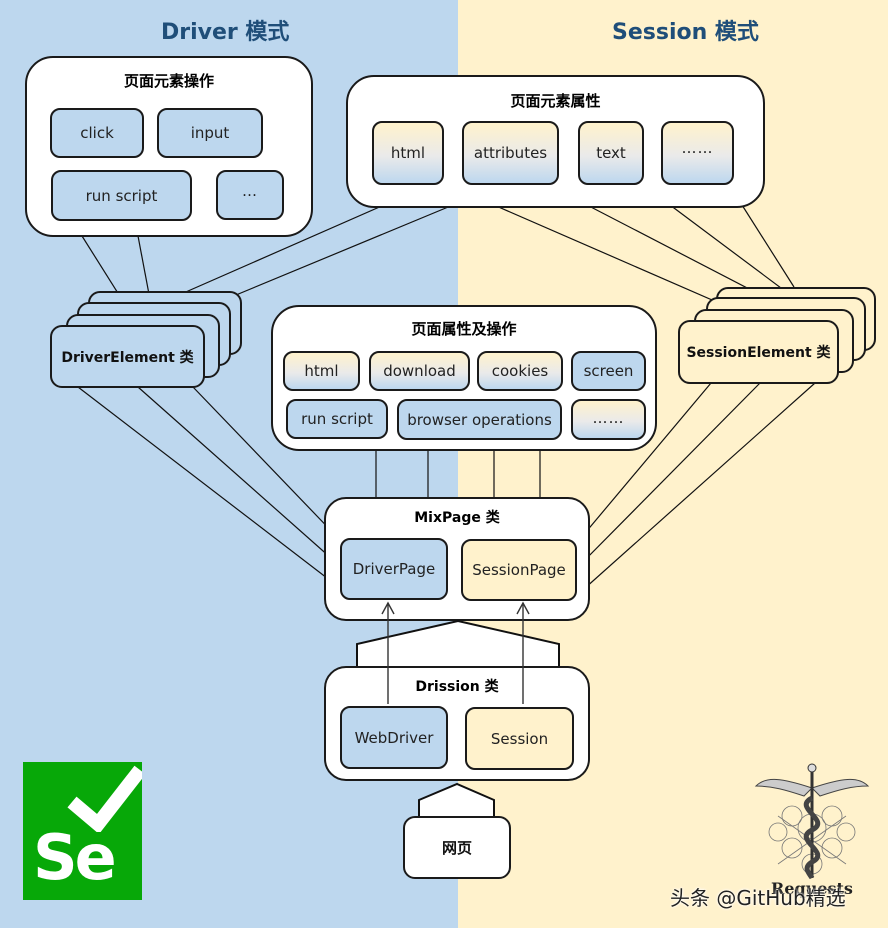 The image size is (888, 928). I want to click on selenium-logo: Se, so click(82, 831).